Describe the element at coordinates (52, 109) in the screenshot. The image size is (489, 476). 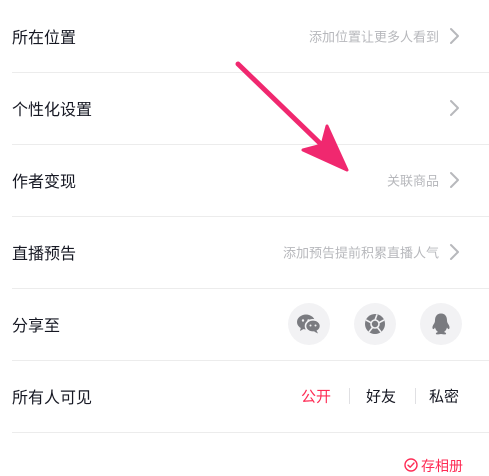
I see `personalize-label: 个性化设置` at that location.